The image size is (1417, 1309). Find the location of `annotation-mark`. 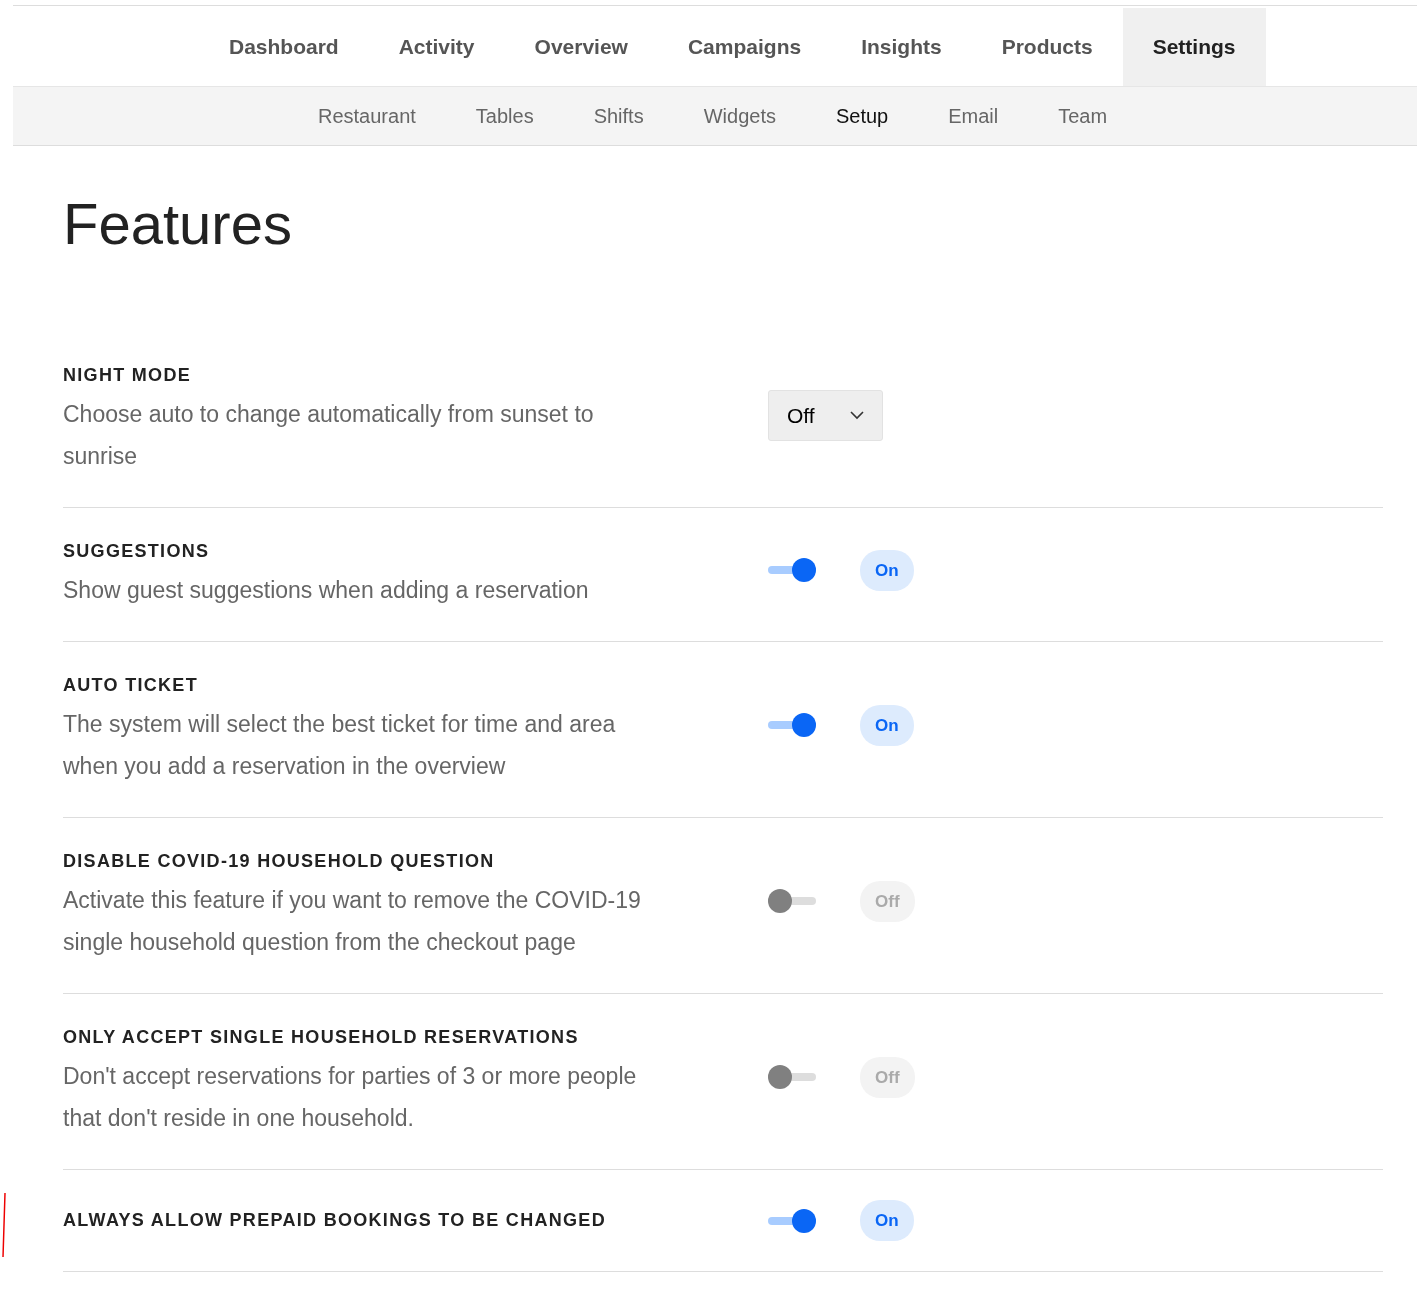

annotation-mark is located at coordinates (4, 1225).